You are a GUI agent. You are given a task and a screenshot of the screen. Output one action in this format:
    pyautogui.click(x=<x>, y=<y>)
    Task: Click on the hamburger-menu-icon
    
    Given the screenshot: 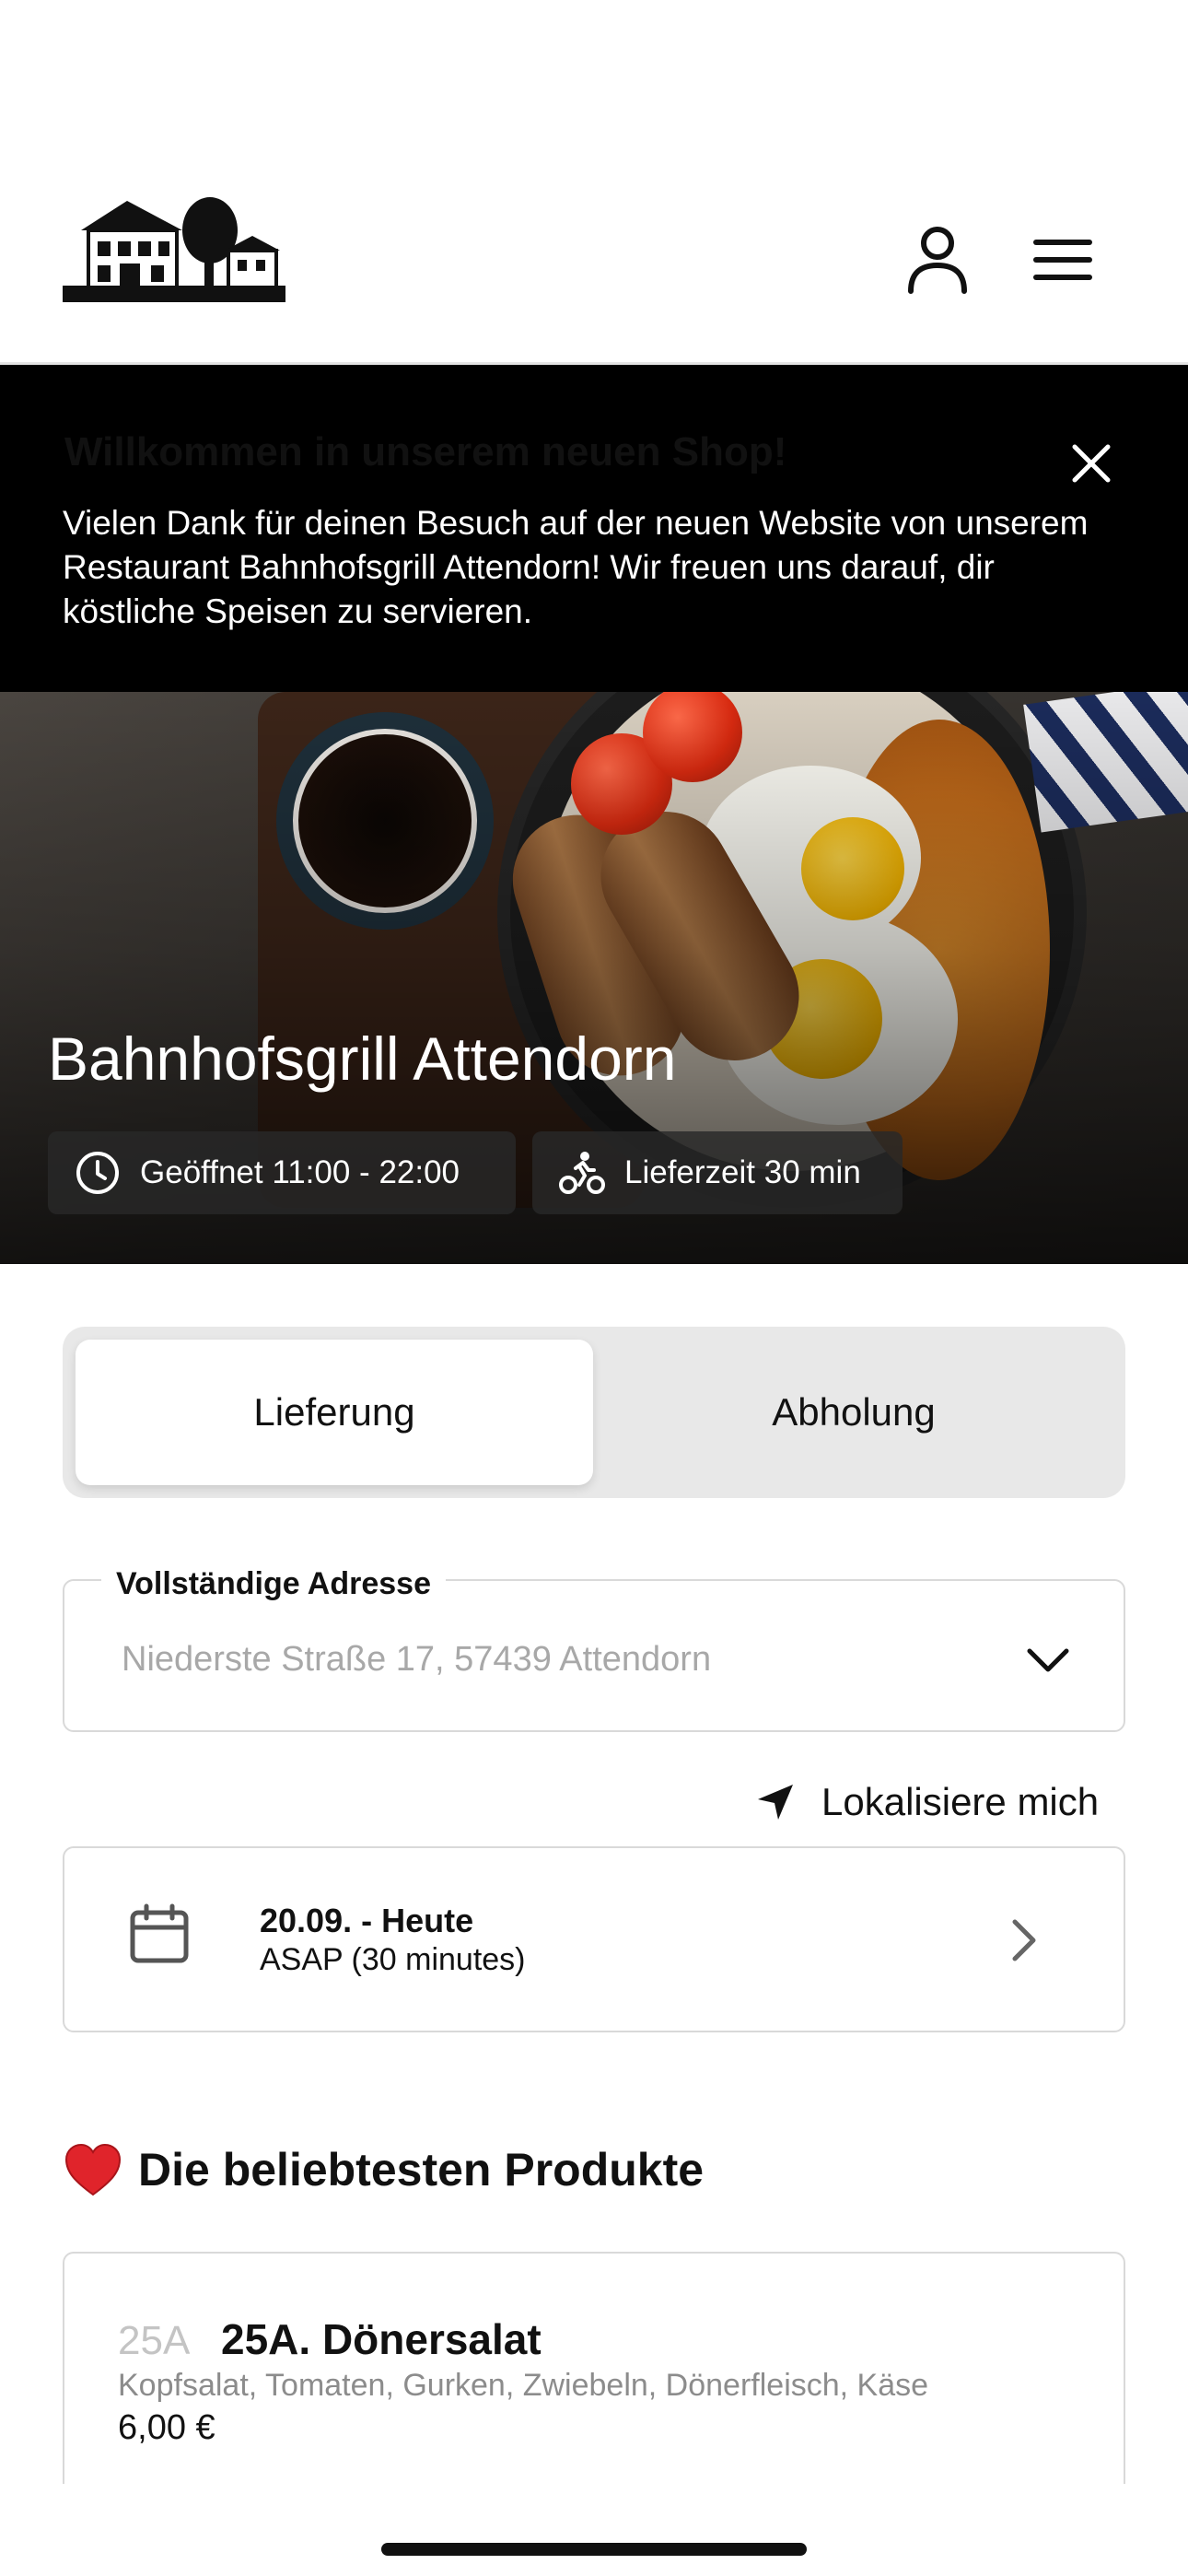 What is the action you would take?
    pyautogui.click(x=1062, y=260)
    